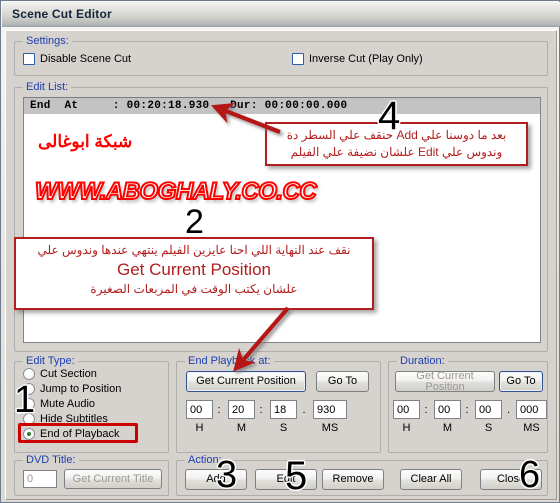  I want to click on step-number-4: 4, so click(389, 116).